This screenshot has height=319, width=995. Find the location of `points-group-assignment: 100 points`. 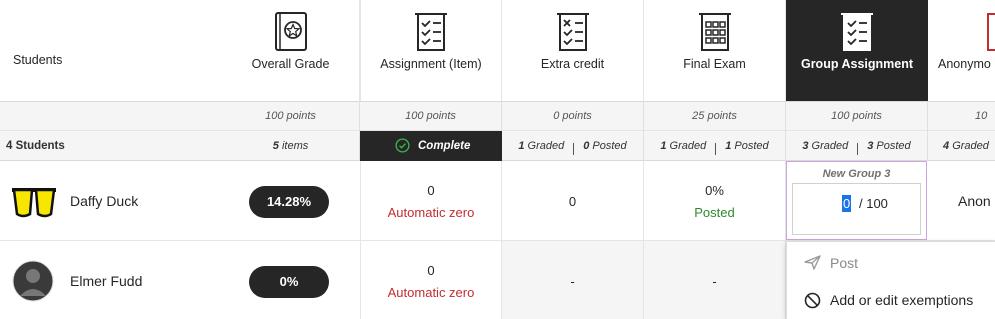

points-group-assignment: 100 points is located at coordinates (857, 116).